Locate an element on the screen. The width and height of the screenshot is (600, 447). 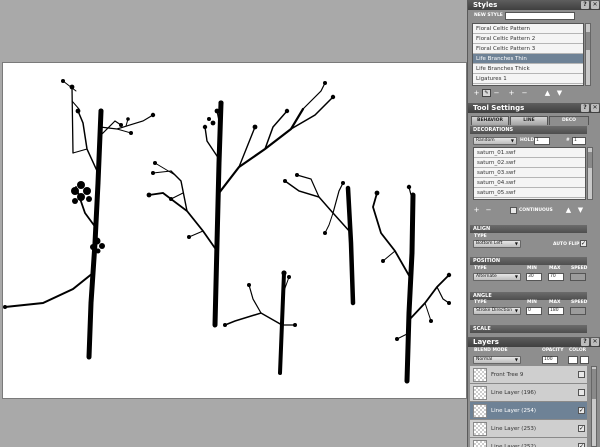
layer-row: Line Layer (253) ✓ is located at coordinates (528, 429).